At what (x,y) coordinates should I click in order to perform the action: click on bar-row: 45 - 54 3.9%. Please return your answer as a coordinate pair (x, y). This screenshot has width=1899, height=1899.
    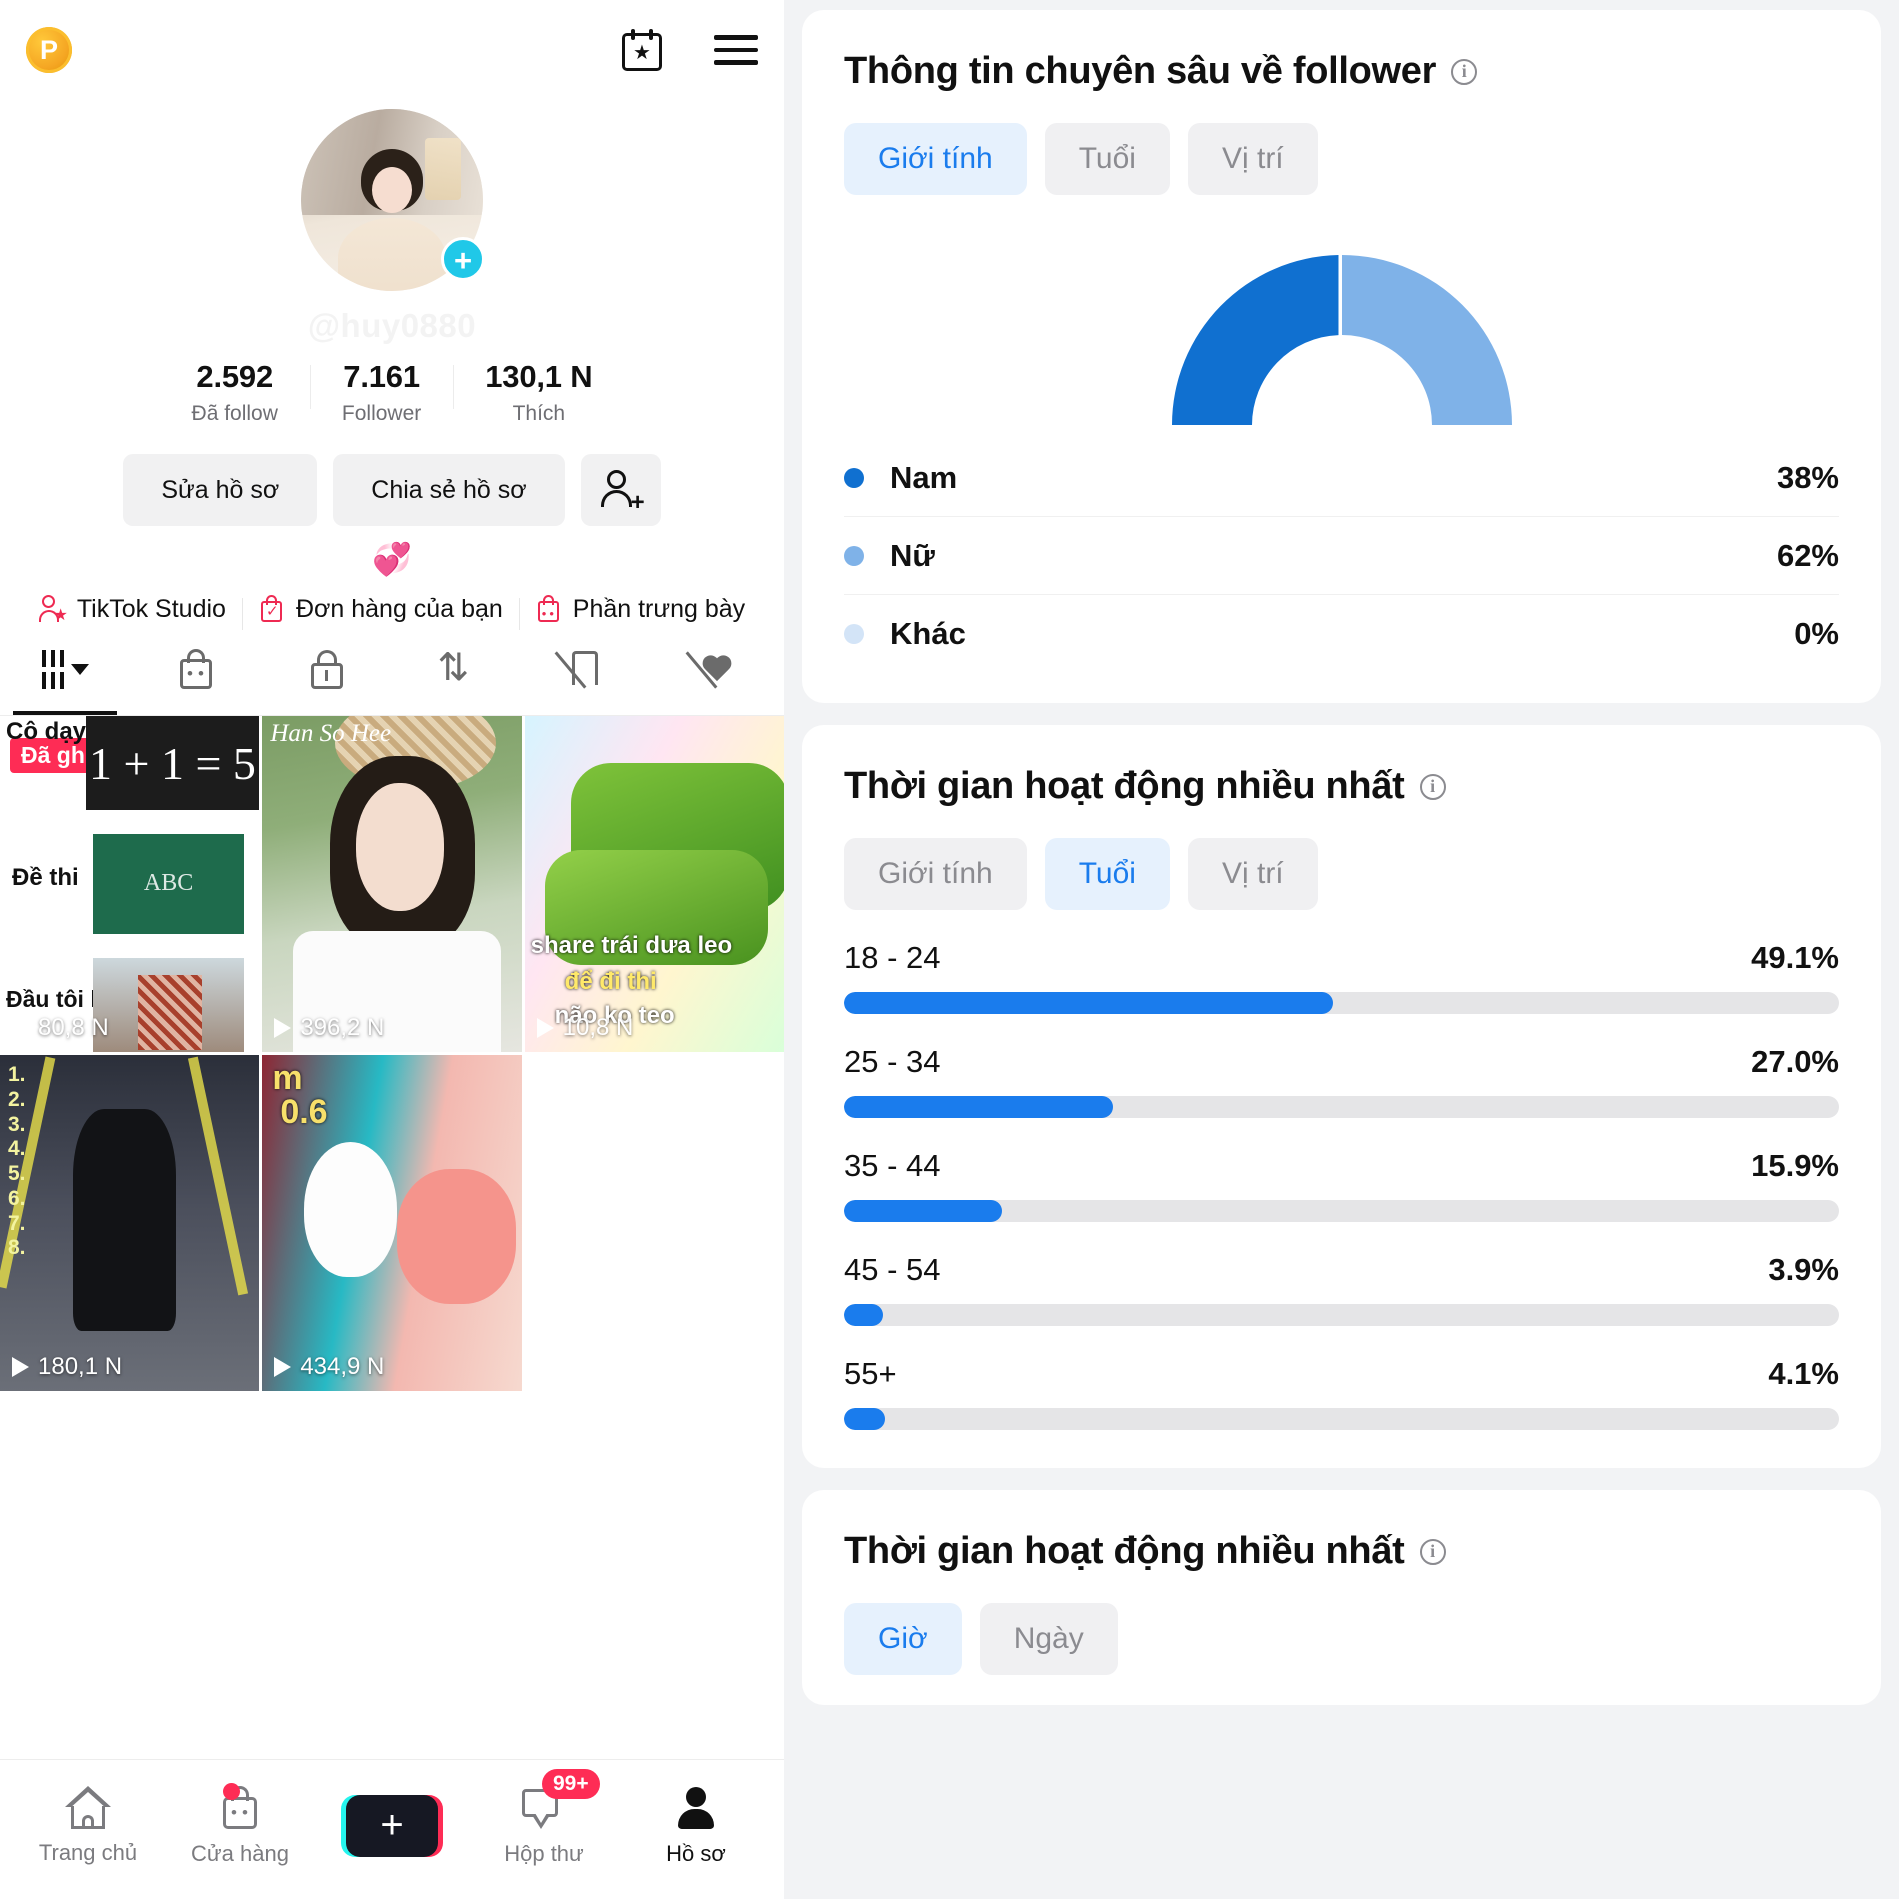
    Looking at the image, I should click on (1341, 1289).